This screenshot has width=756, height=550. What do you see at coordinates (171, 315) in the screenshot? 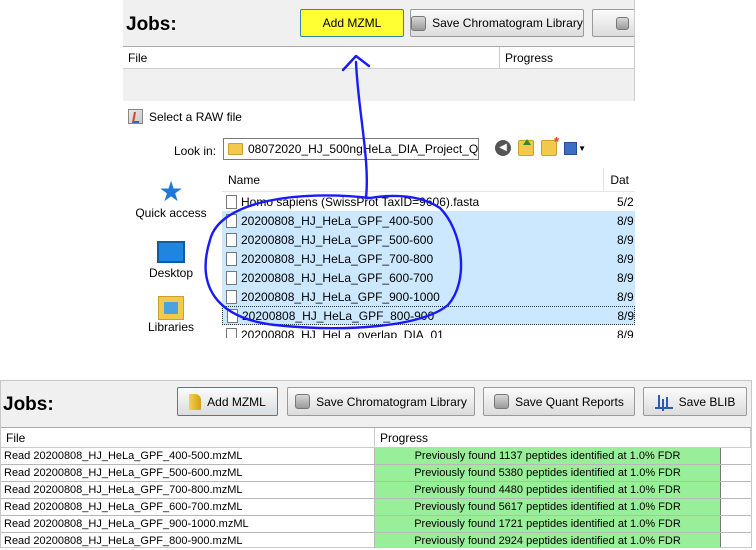
I see `place-libraries: Libraries` at bounding box center [171, 315].